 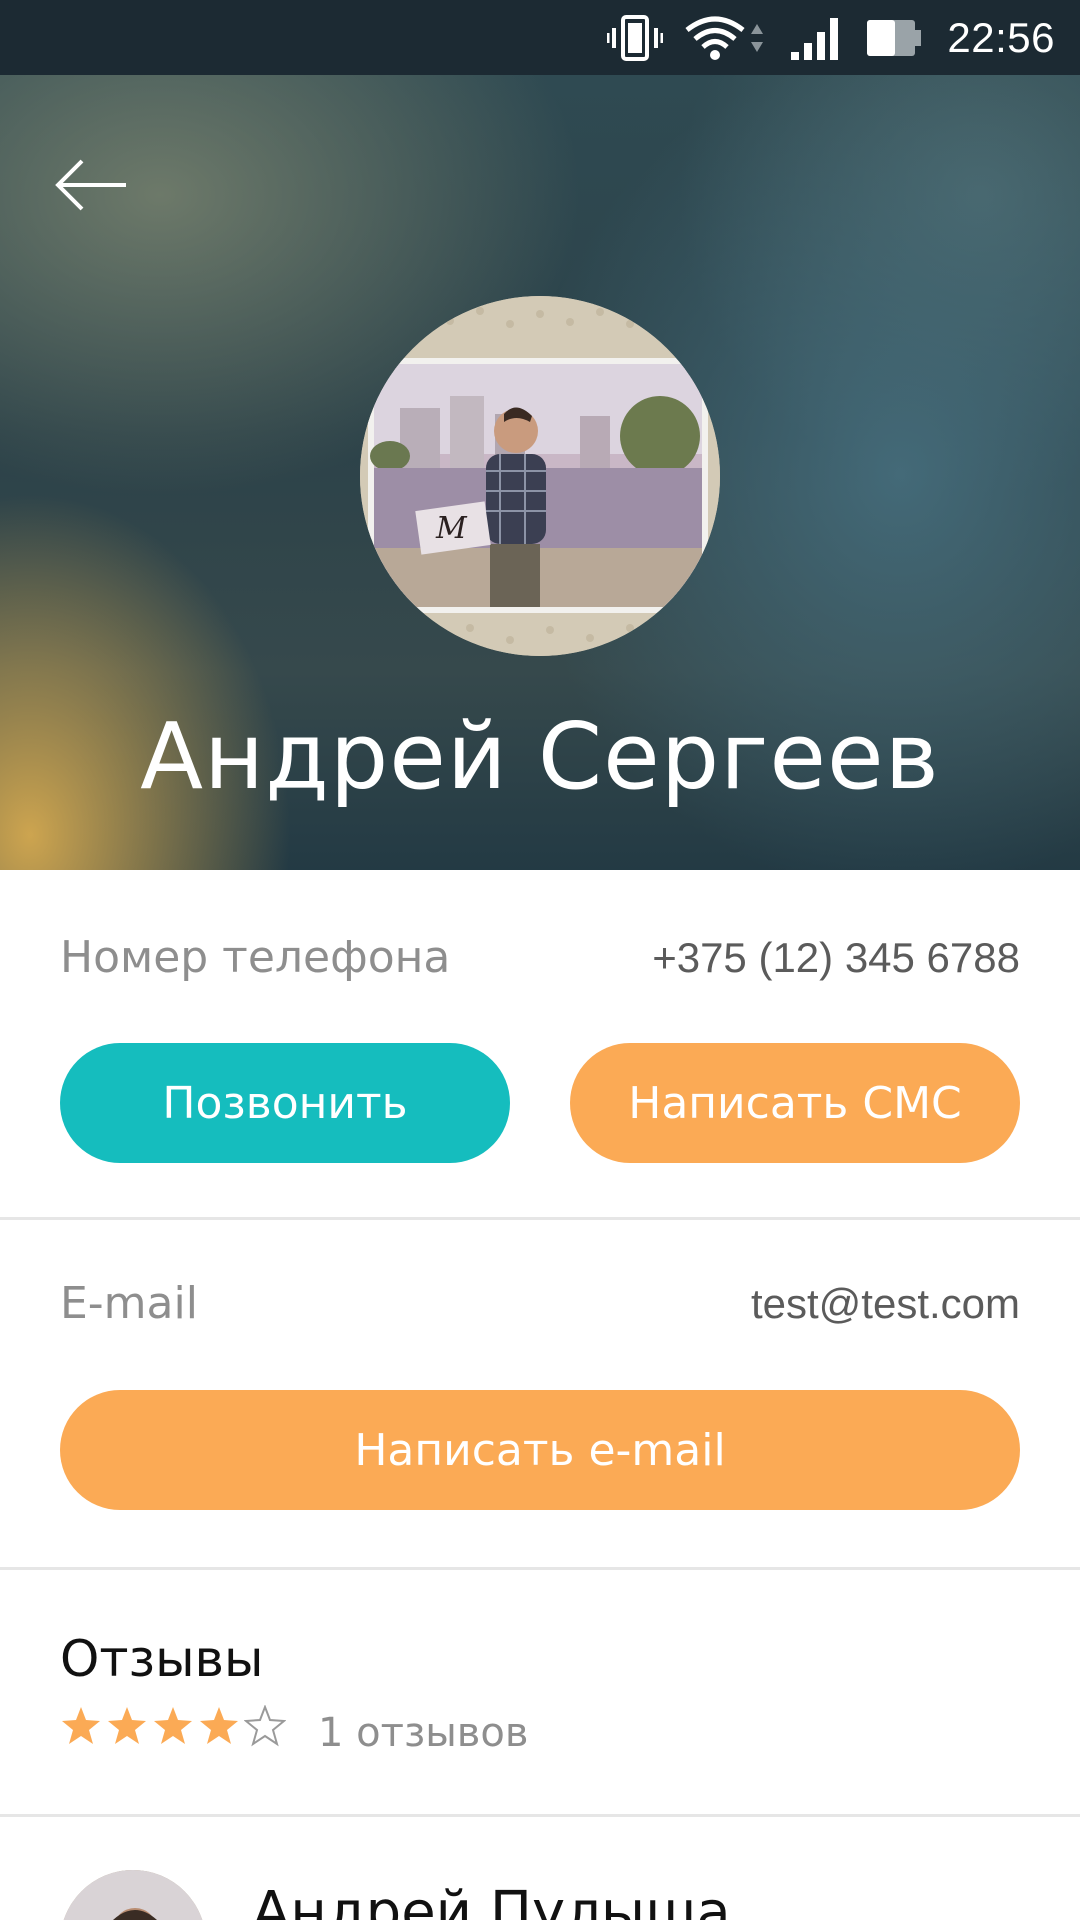 What do you see at coordinates (92, 185) in the screenshot?
I see `back-arrow-icon` at bounding box center [92, 185].